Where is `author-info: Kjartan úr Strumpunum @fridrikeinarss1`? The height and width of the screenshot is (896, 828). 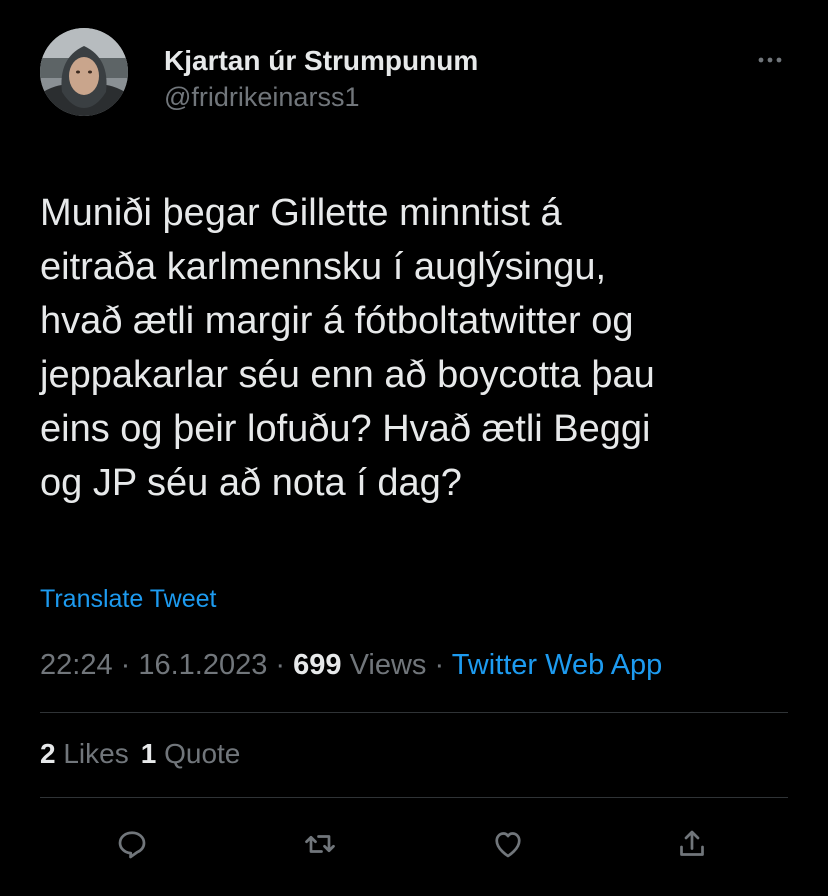 author-info: Kjartan úr Strumpunum @fridrikeinarss1 is located at coordinates (321, 79).